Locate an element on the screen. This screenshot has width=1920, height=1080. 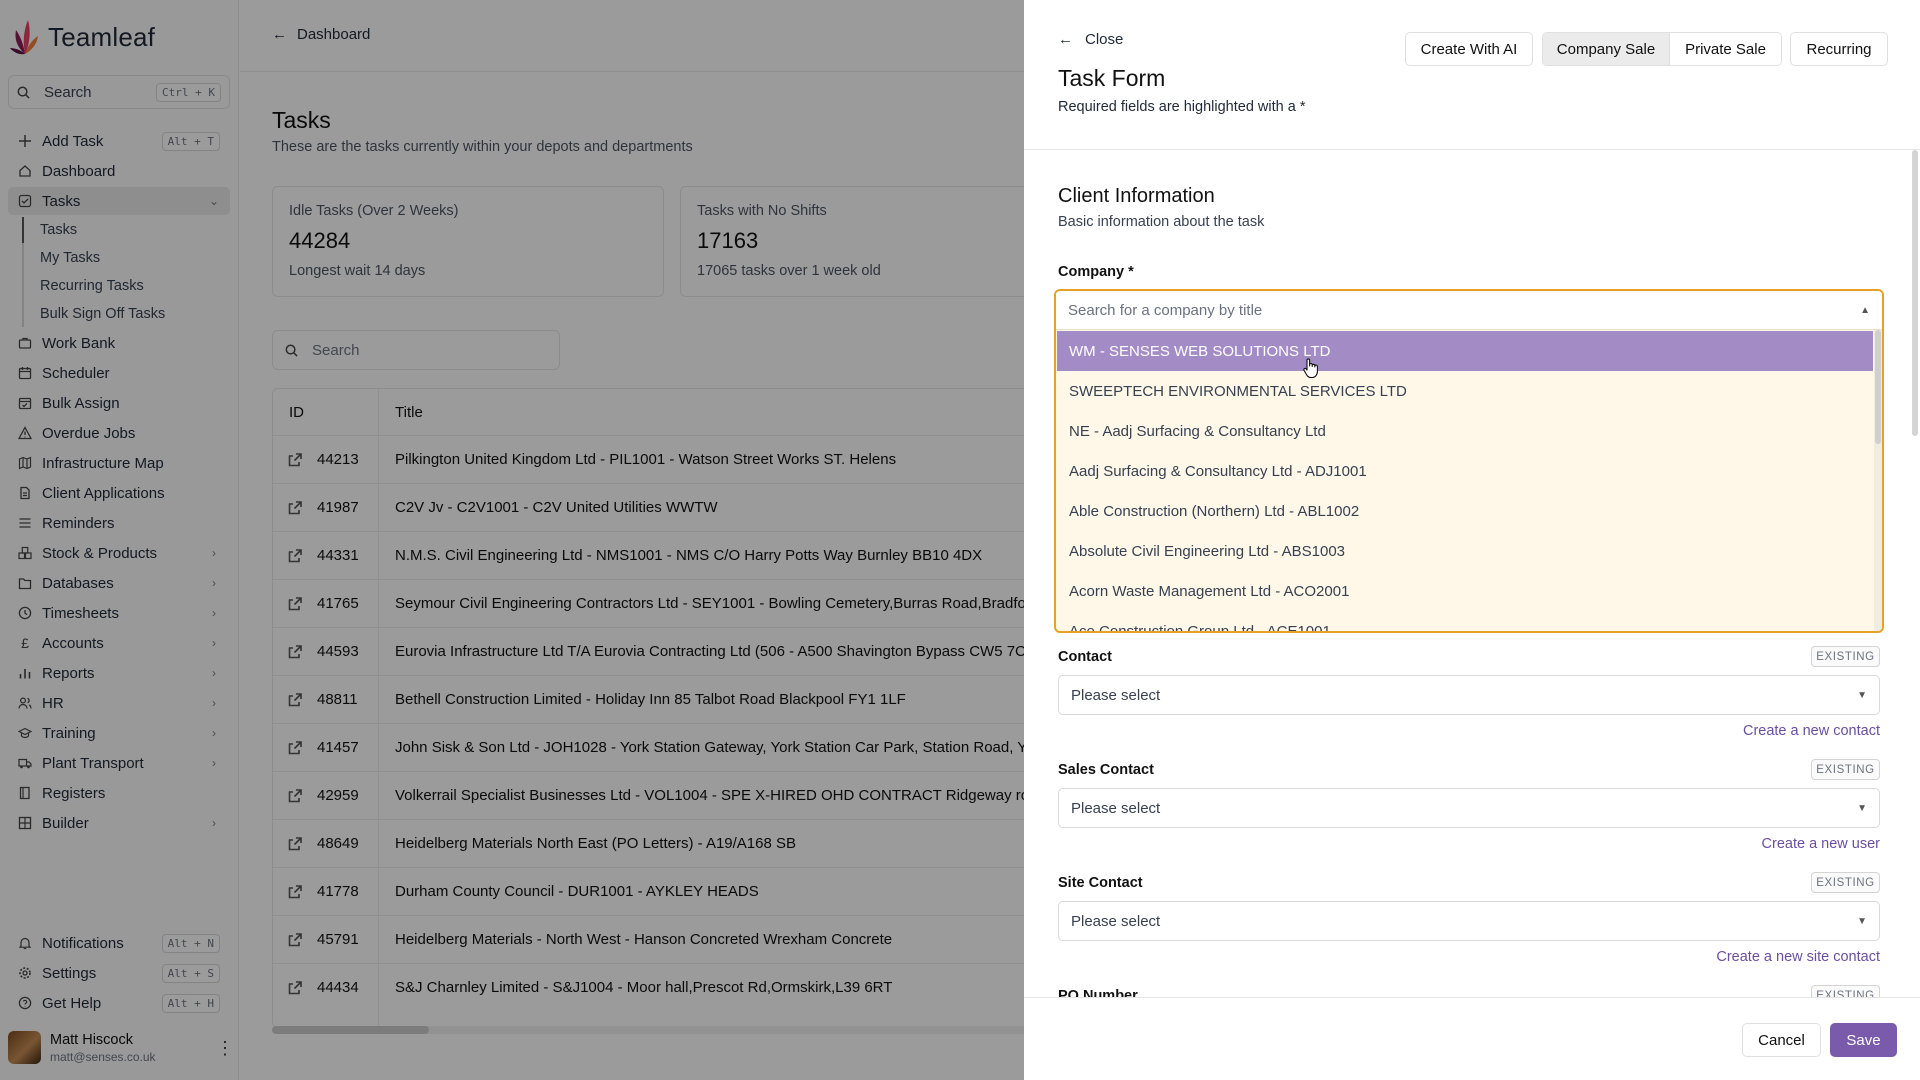
company-option: SWEEPTECH ENVIRONMENTAL SERVICES LTD is located at coordinates (1465, 391).